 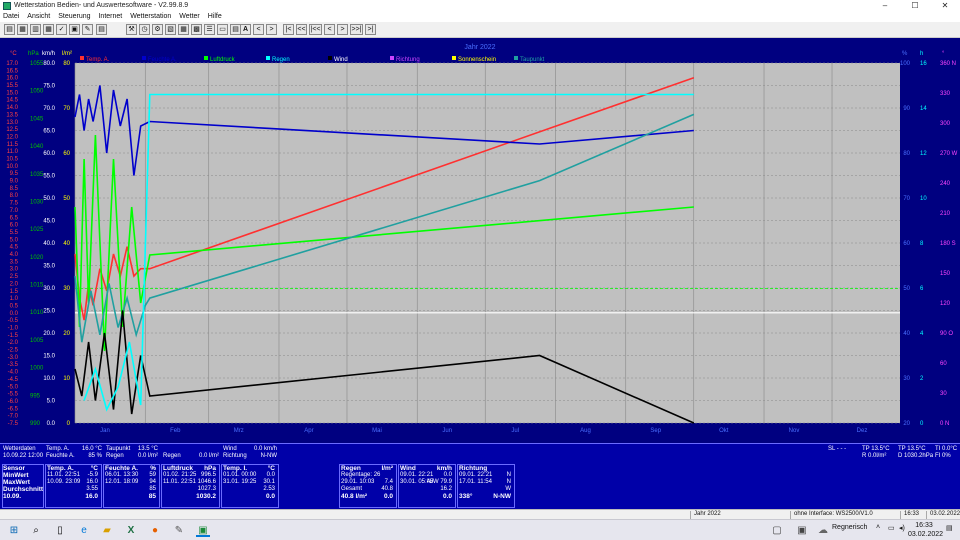 I want to click on clock-icon: ◷, so click(x=144, y=29).